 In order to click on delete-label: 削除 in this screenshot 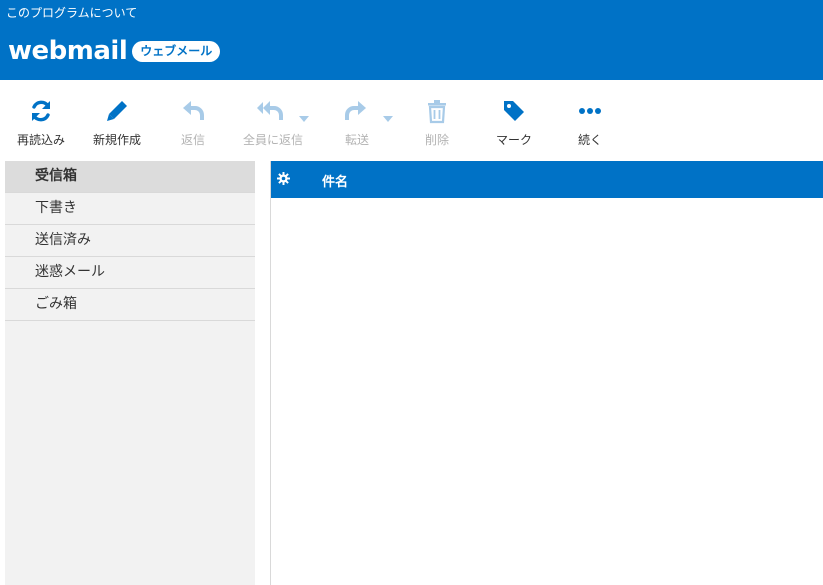, I will do `click(436, 140)`.